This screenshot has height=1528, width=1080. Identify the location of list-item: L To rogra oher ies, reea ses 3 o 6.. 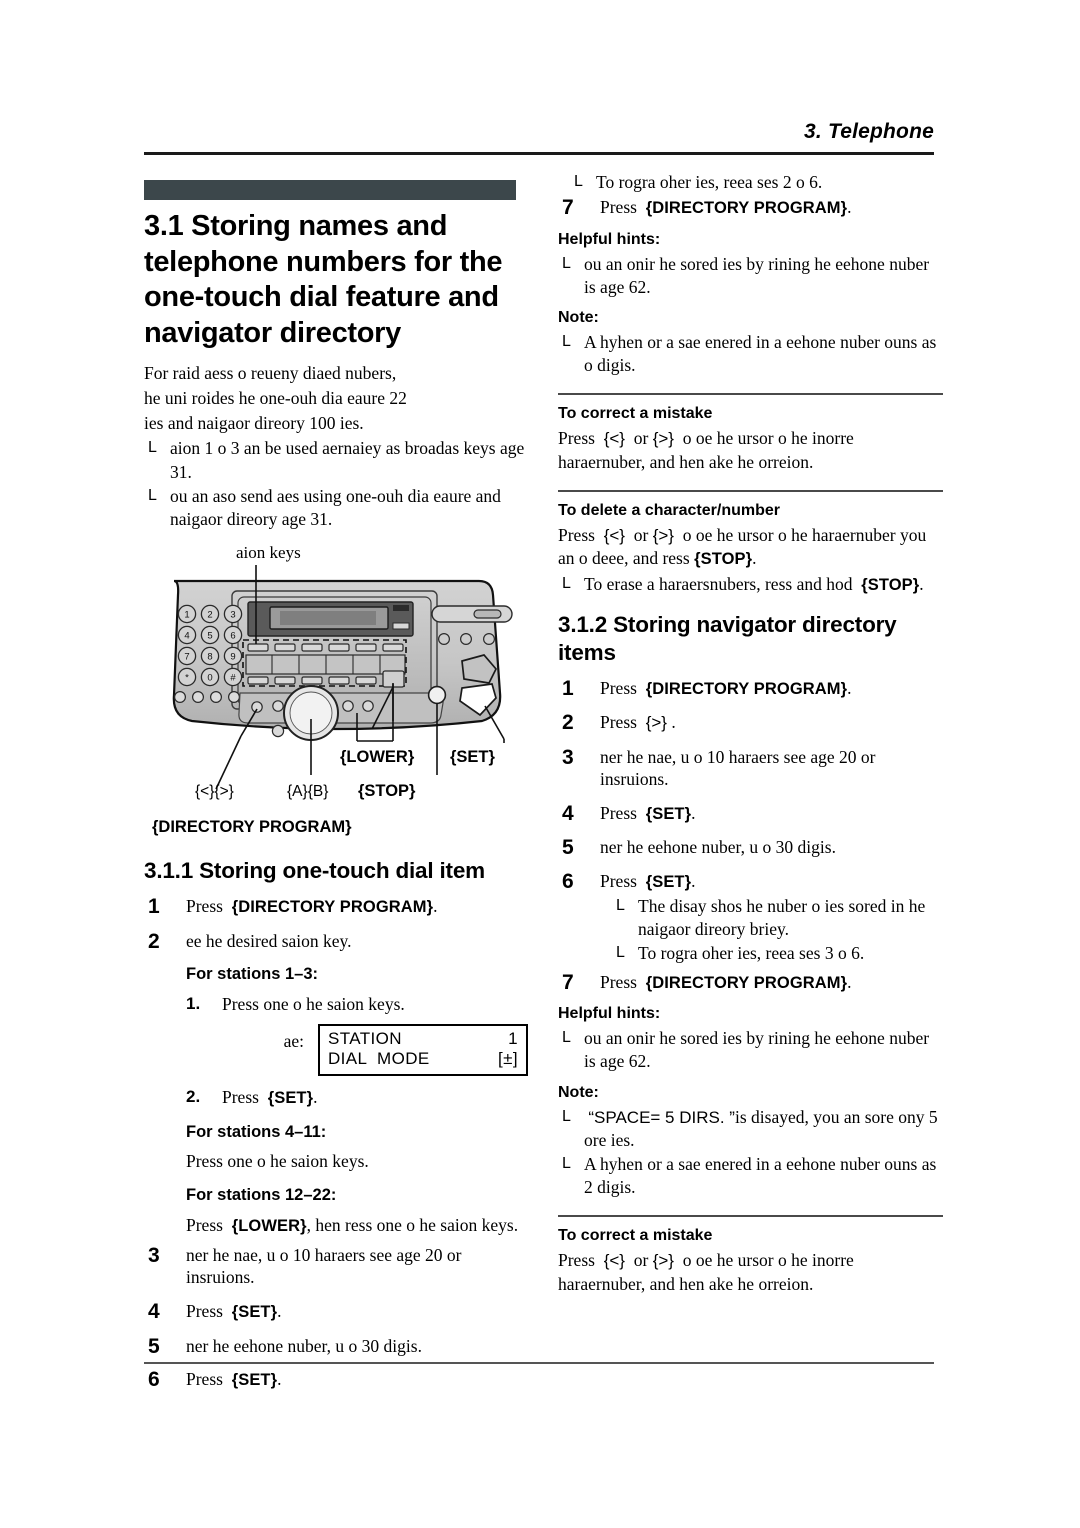
(771, 953).